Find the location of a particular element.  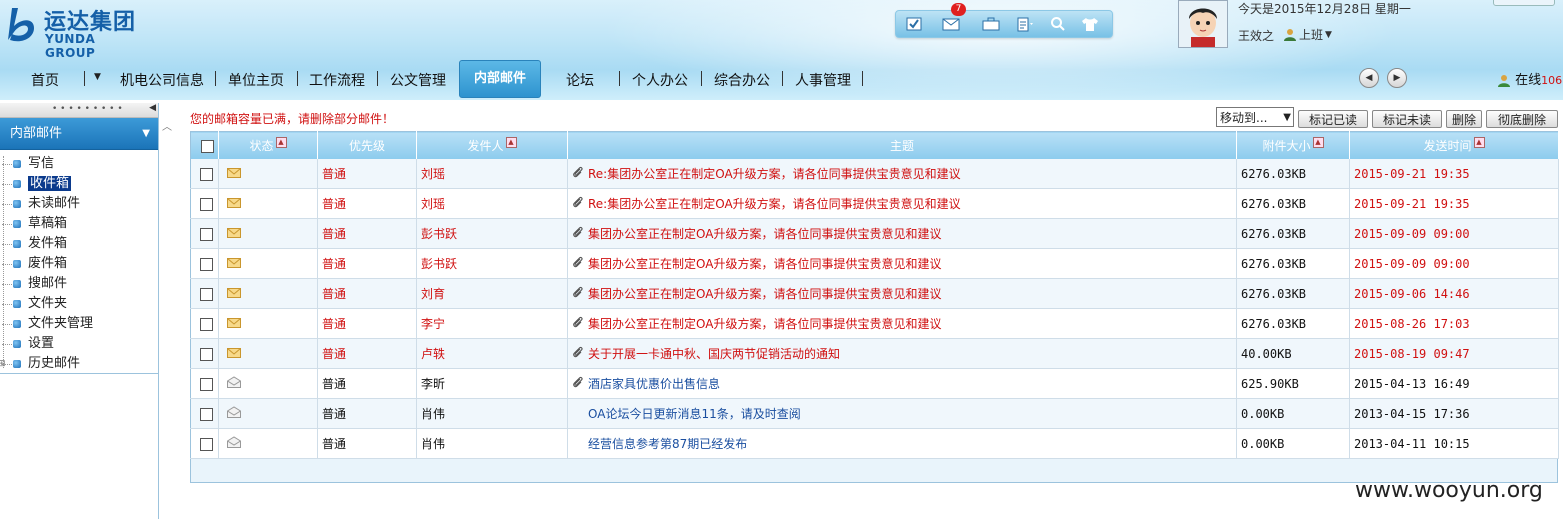

nav-item-general-office: 综合办公 is located at coordinates (742, 80).